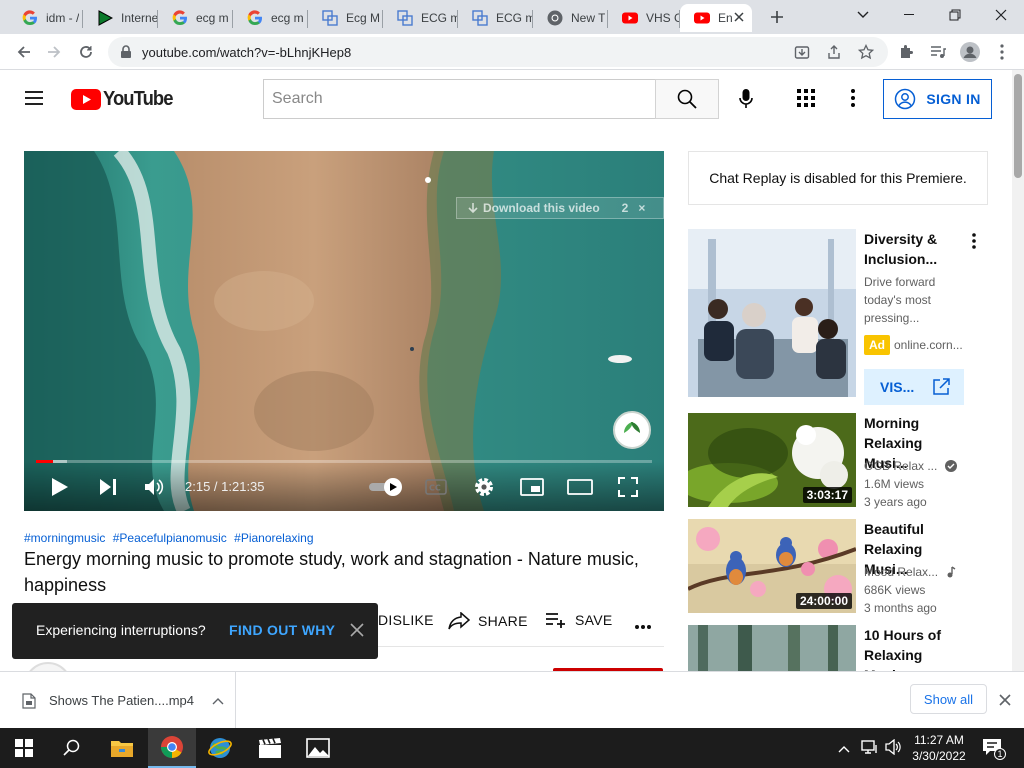  Describe the element at coordinates (1018, 370) in the screenshot. I see `page-scrollbar` at that location.